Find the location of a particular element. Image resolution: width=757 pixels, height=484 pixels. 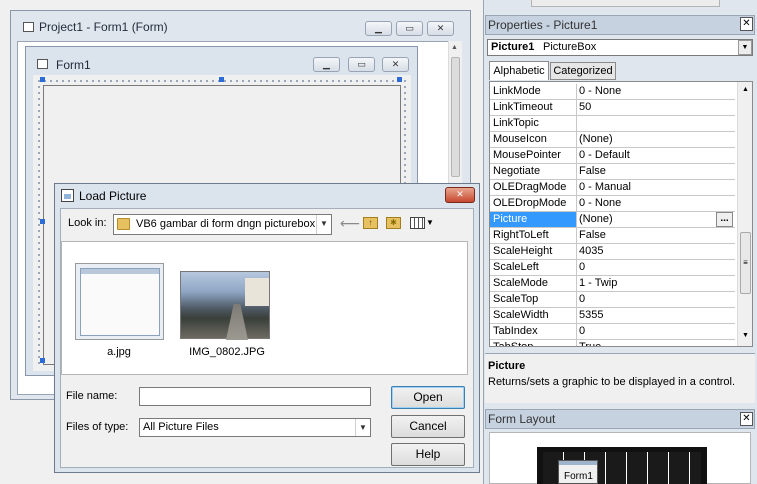

property-row: LinkTopic is located at coordinates (612, 124).